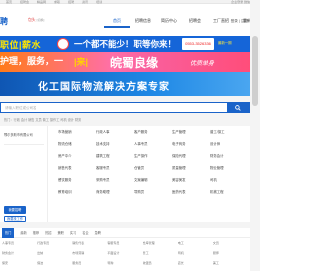  Describe the element at coordinates (125, 120) in the screenshot. I see `hot-keywords: 热门：行政 会计 销售 文员 普工 操作工 司机 设计 财务` at that location.